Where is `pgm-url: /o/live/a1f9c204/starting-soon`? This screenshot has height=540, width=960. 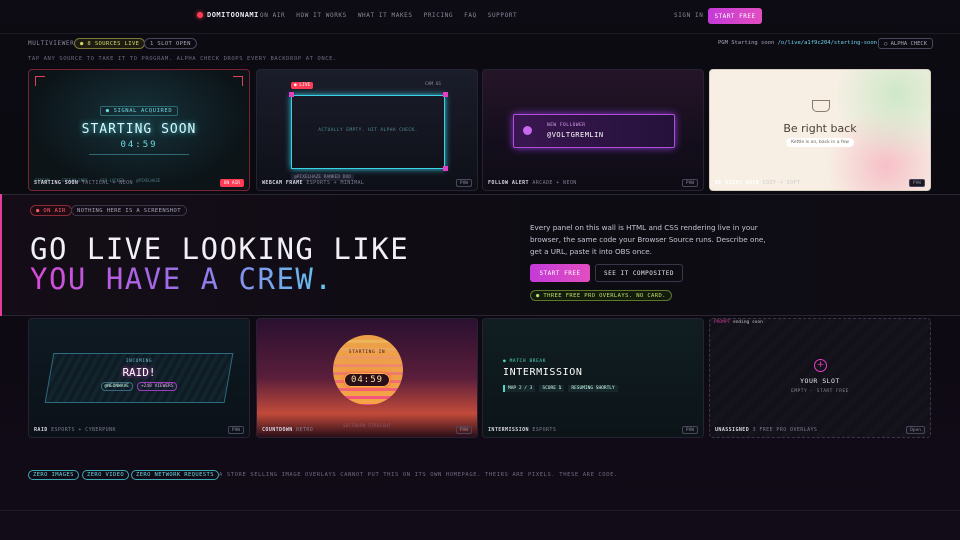
pgm-url: /o/live/a1f9c204/starting-soon is located at coordinates (827, 43).